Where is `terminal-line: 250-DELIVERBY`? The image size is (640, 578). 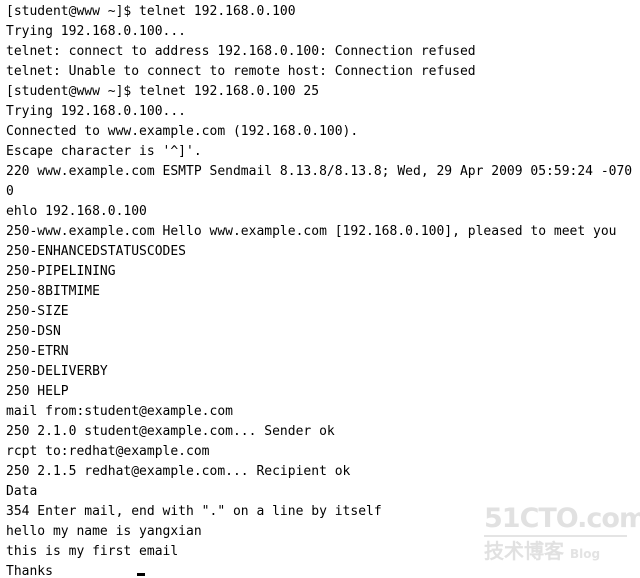 terminal-line: 250-DELIVERBY is located at coordinates (57, 371).